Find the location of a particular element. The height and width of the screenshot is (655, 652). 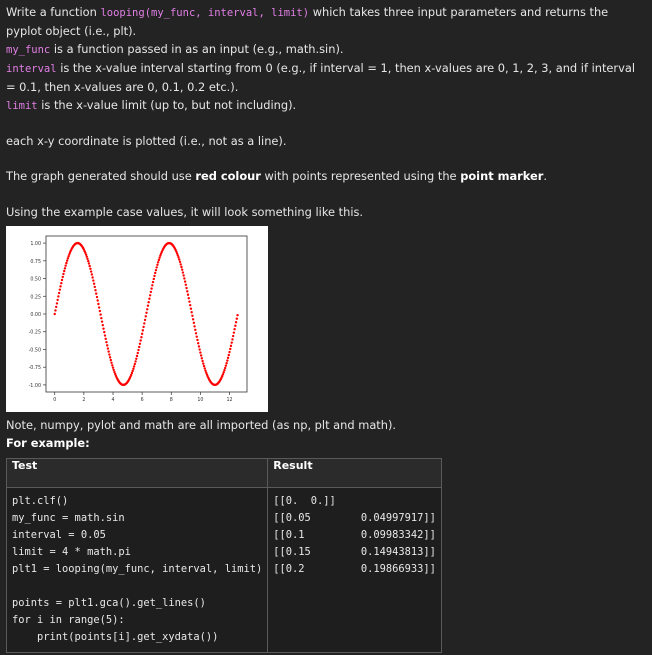

param-name: interval is located at coordinates (31, 69).